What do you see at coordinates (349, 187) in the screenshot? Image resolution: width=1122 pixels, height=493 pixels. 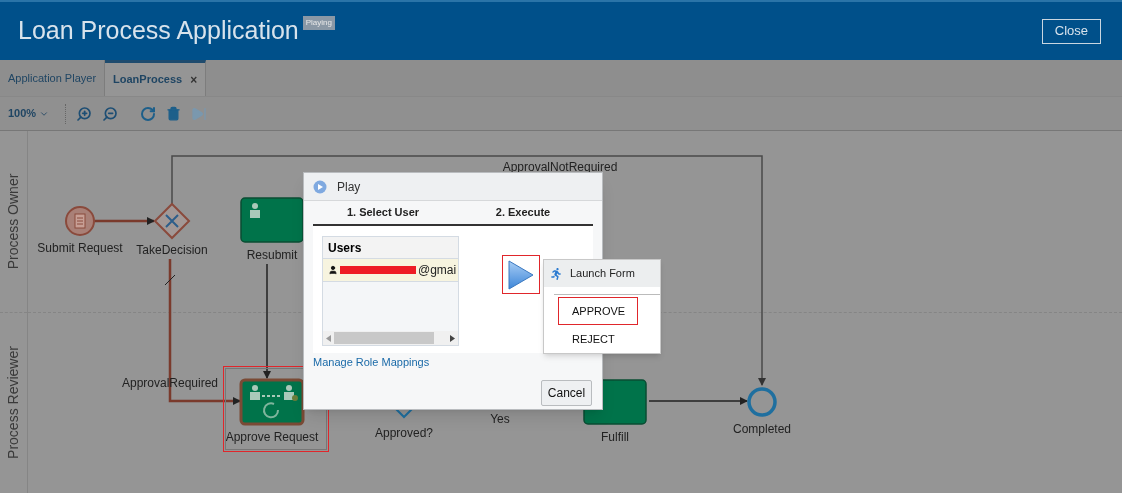 I see `dialog-title: Play` at bounding box center [349, 187].